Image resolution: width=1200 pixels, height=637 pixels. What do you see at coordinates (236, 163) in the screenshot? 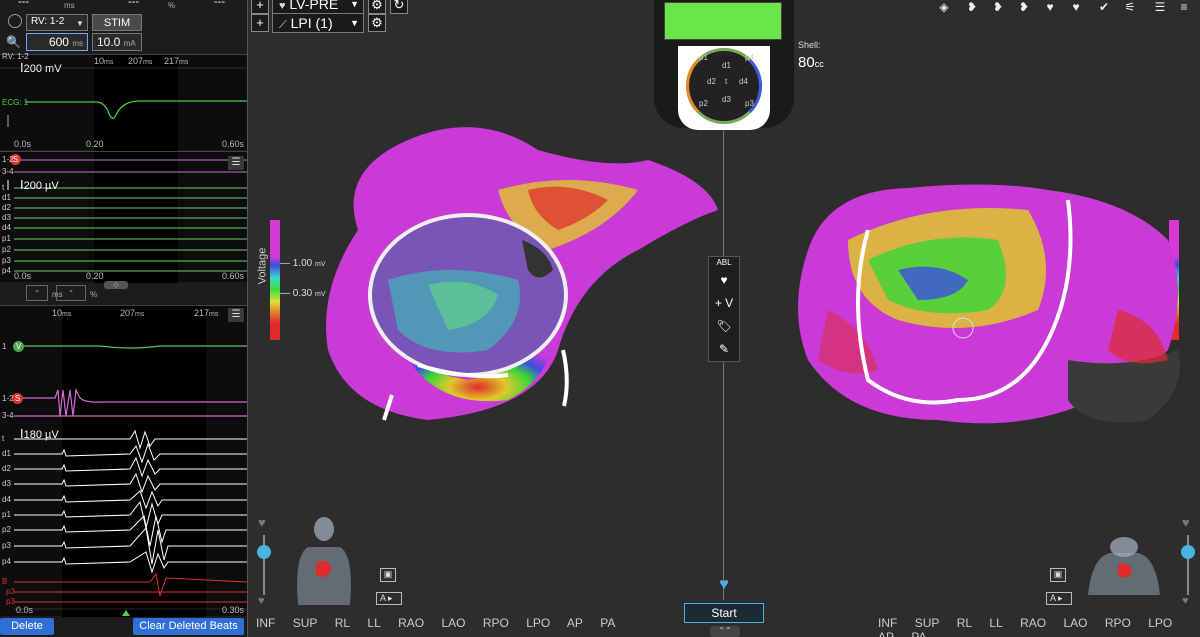
I see `menu-icon: ☰` at bounding box center [236, 163].